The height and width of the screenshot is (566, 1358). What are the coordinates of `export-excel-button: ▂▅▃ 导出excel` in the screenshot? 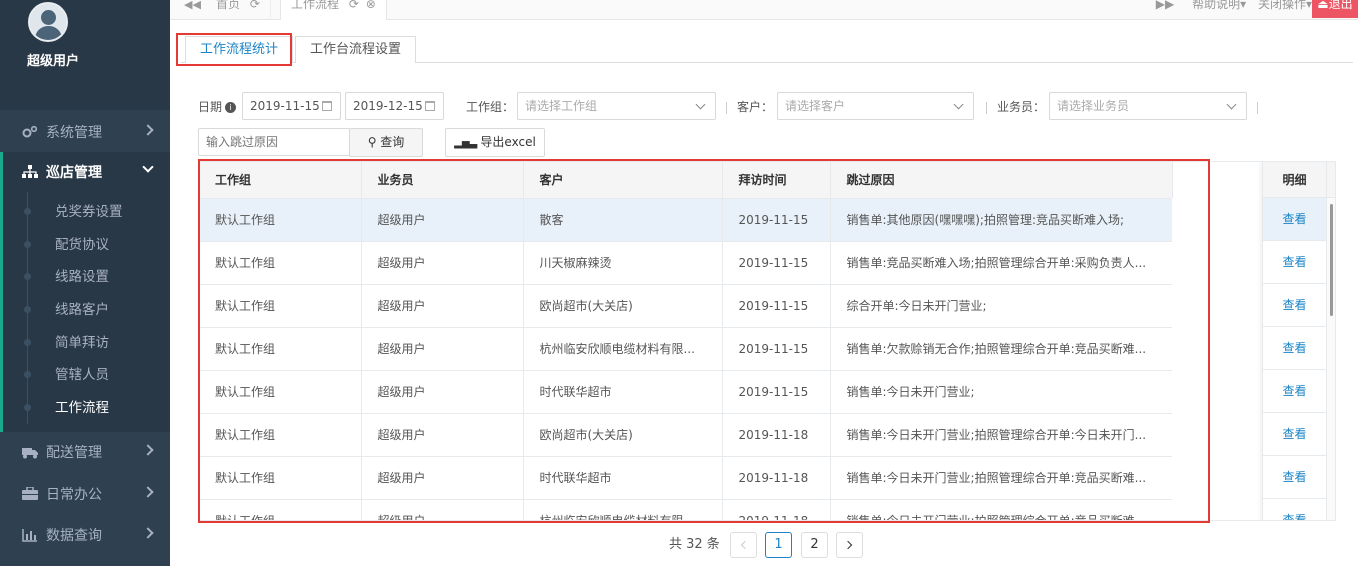 It's located at (495, 142).